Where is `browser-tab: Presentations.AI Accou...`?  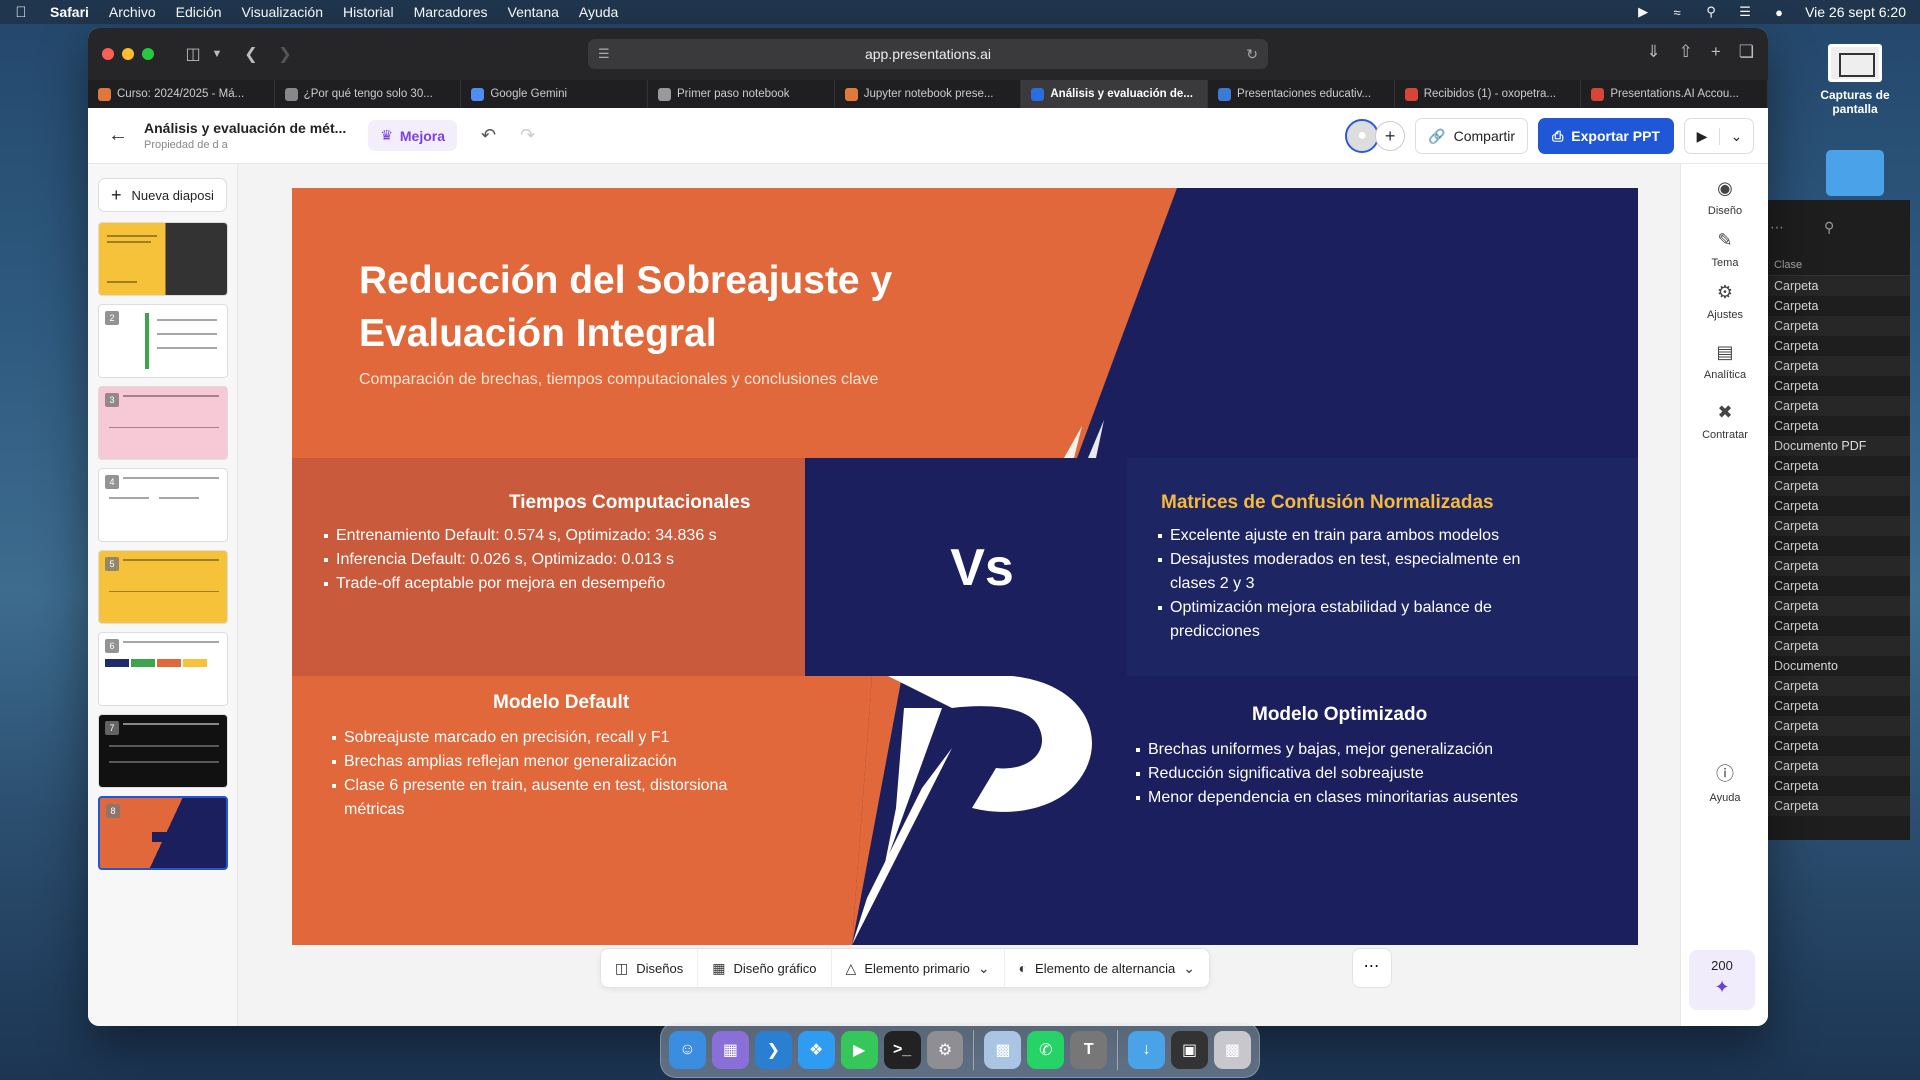 browser-tab: Presentations.AI Accou... is located at coordinates (1674, 94).